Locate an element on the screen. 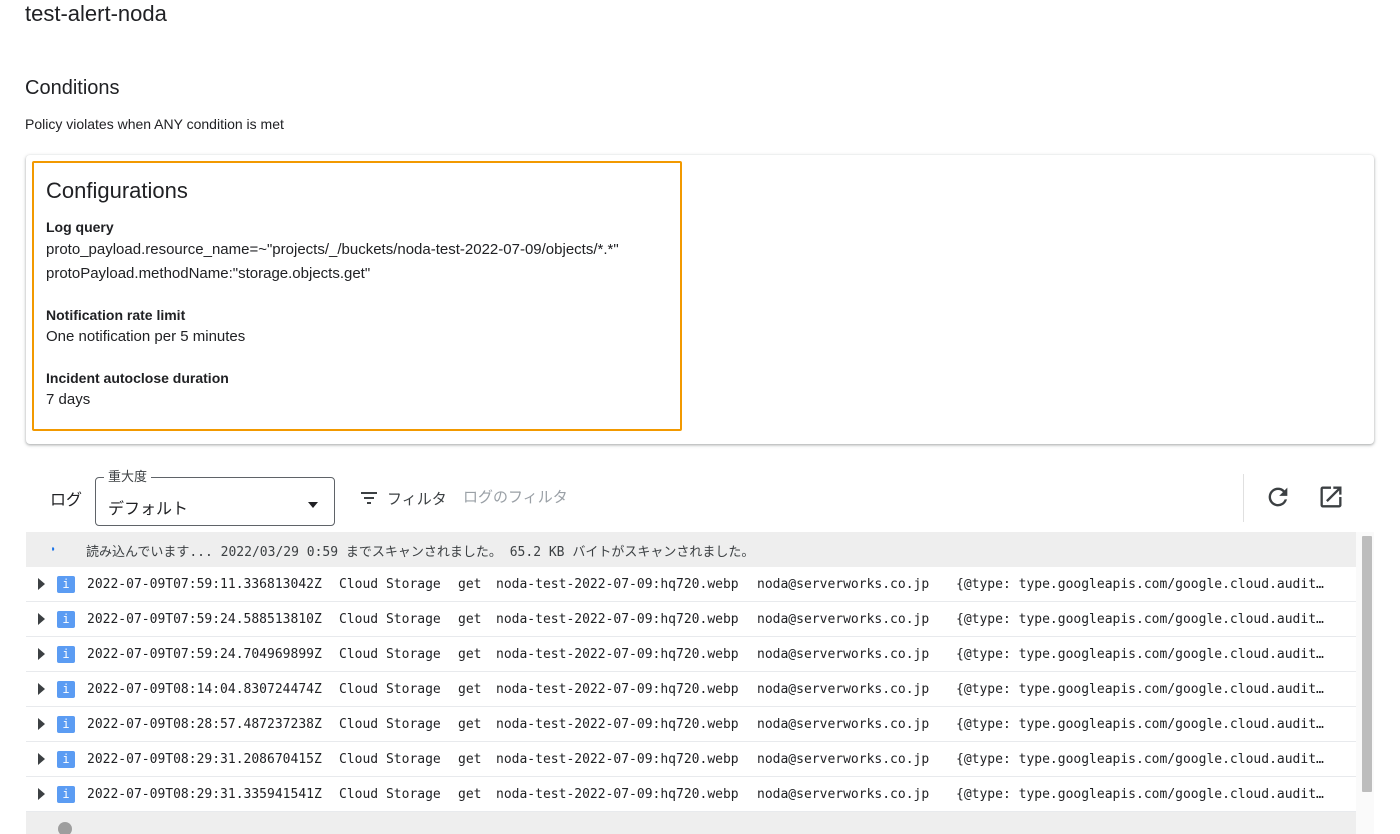  severity-legend: 重大度 is located at coordinates (128, 477).